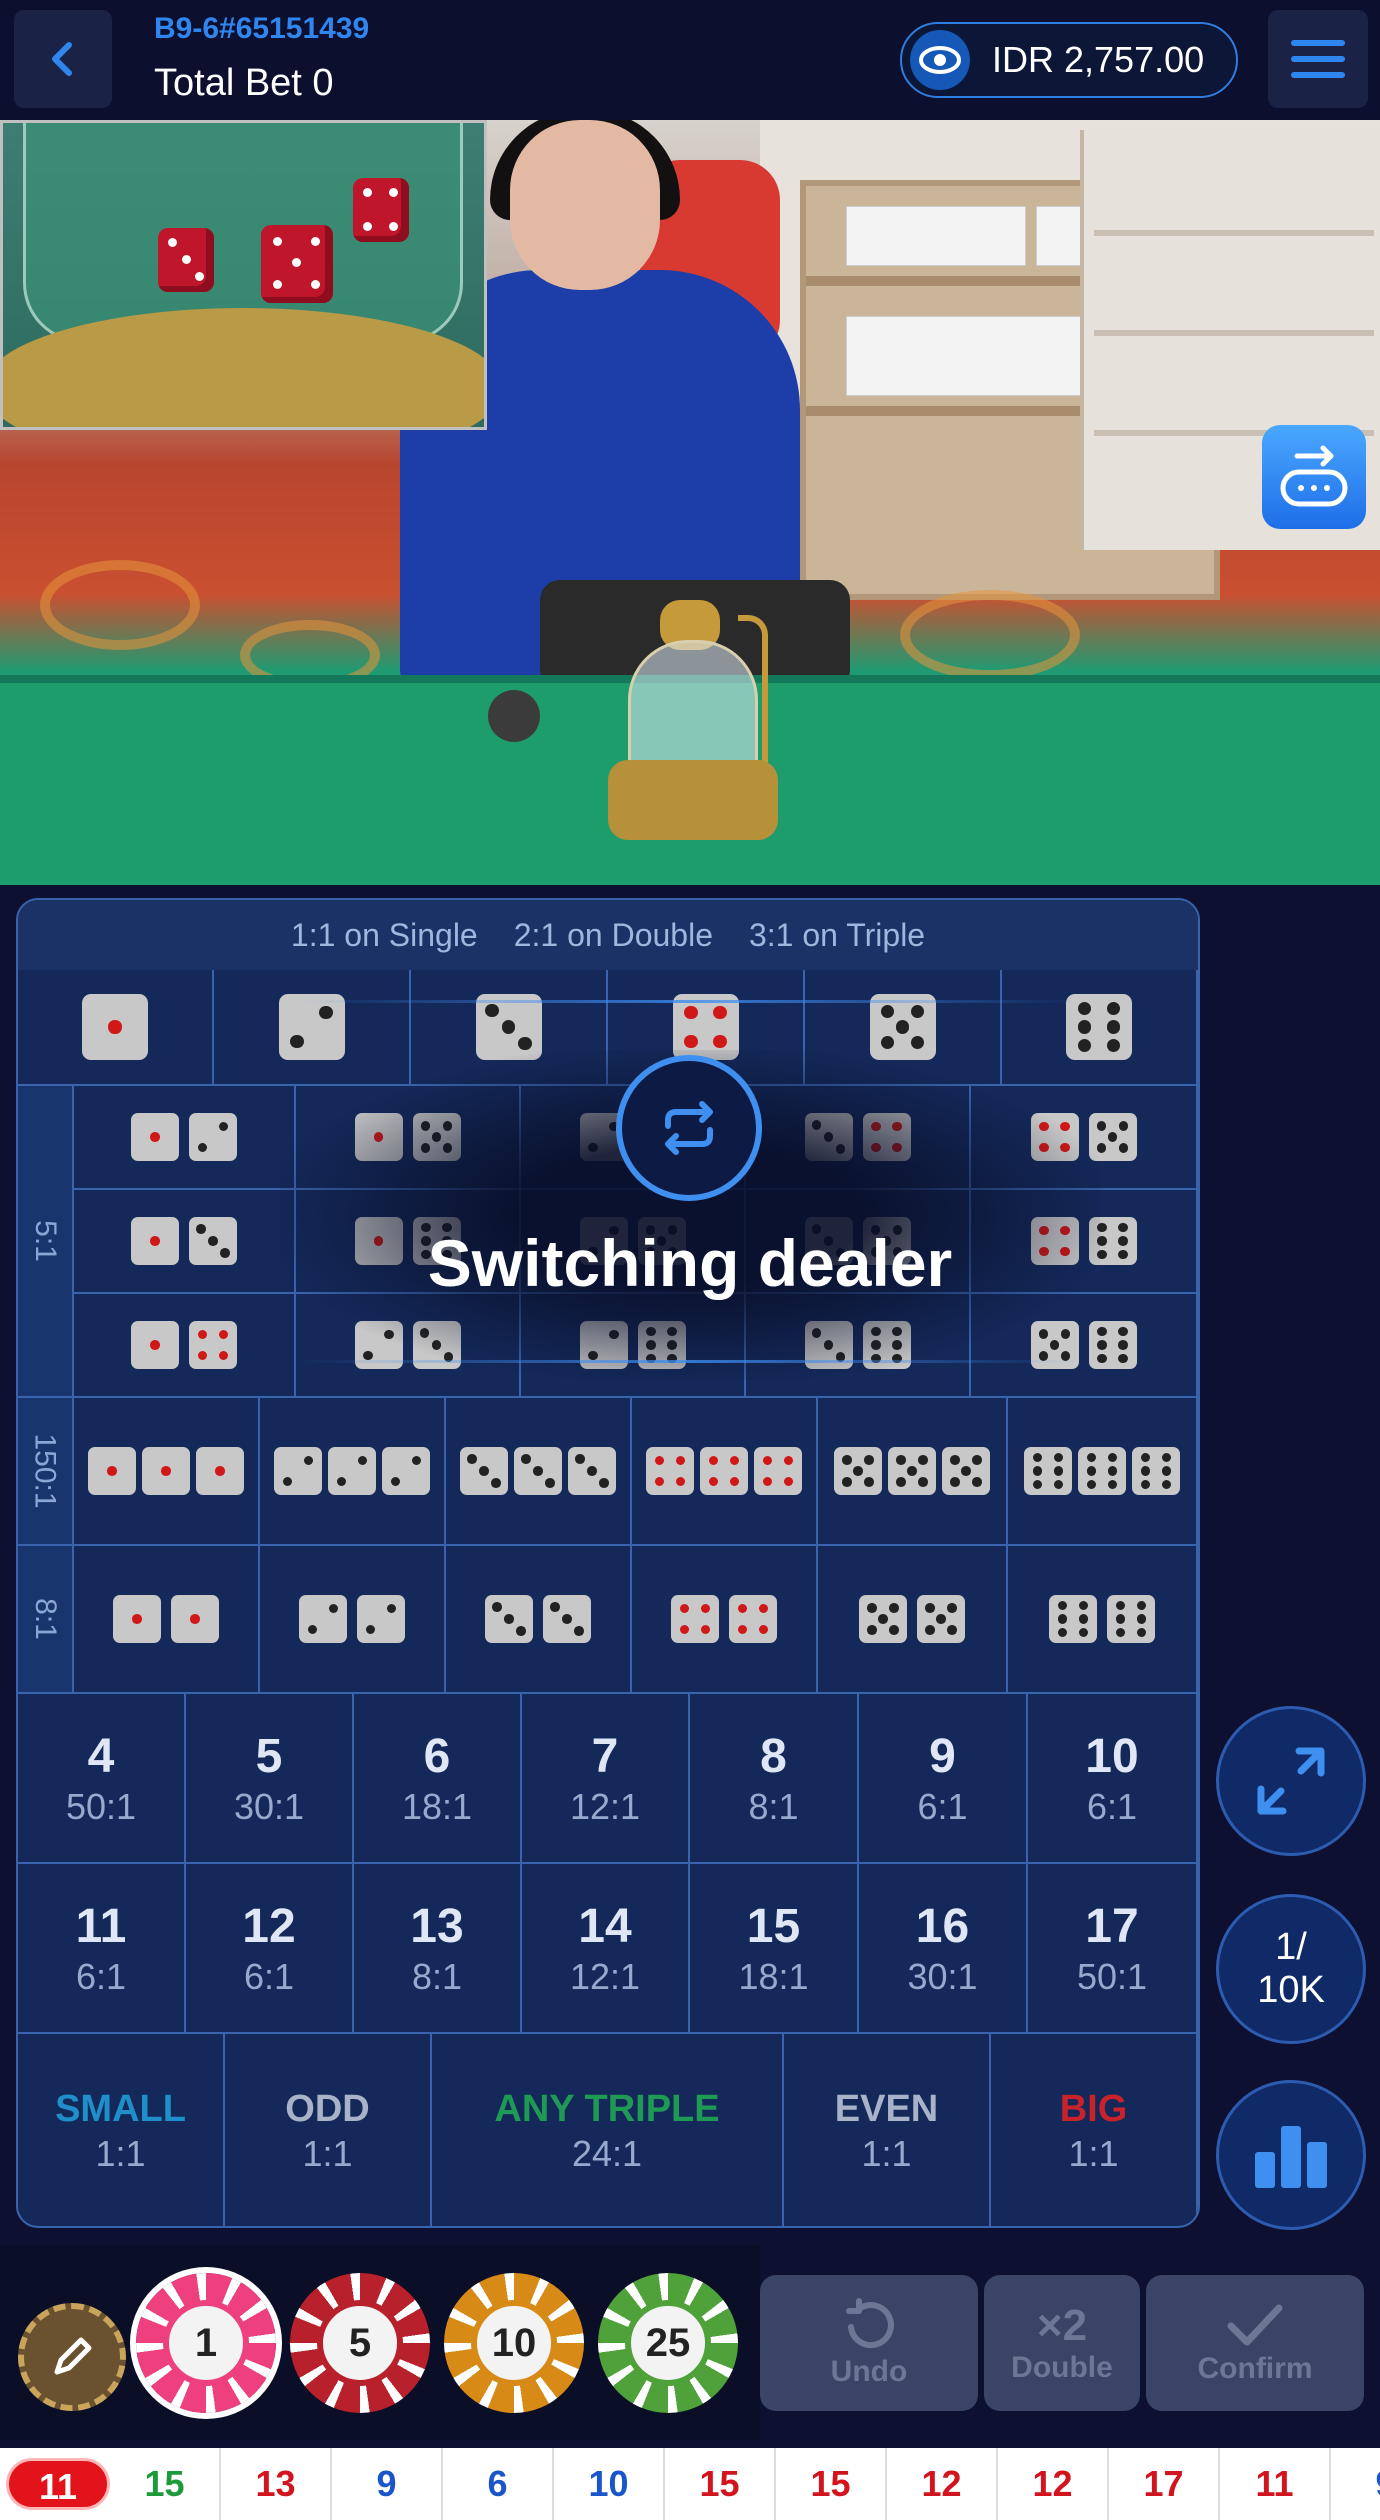 The width and height of the screenshot is (1380, 2520). I want to click on die-face-1-icon, so click(220, 1471).